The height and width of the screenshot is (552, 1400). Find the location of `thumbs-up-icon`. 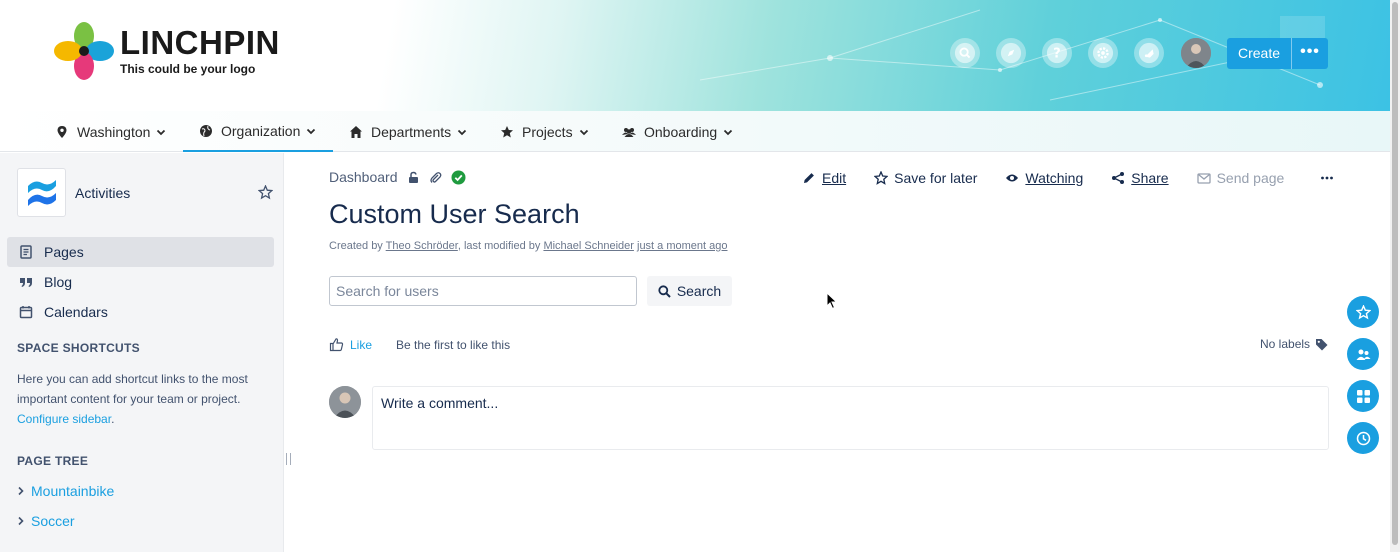

thumbs-up-icon is located at coordinates (336, 345).